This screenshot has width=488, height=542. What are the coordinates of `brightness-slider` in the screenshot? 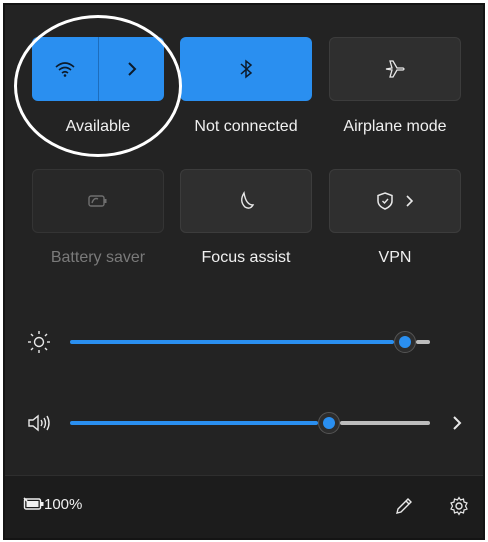 It's located at (250, 342).